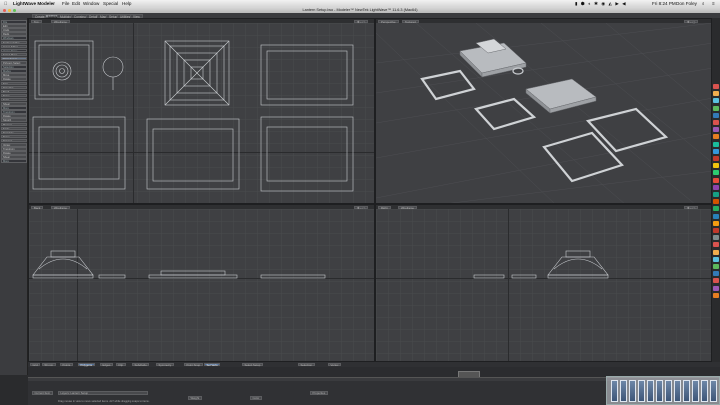 The height and width of the screenshot is (405, 720). I want to click on vertex-button: Vertex, so click(334, 364).